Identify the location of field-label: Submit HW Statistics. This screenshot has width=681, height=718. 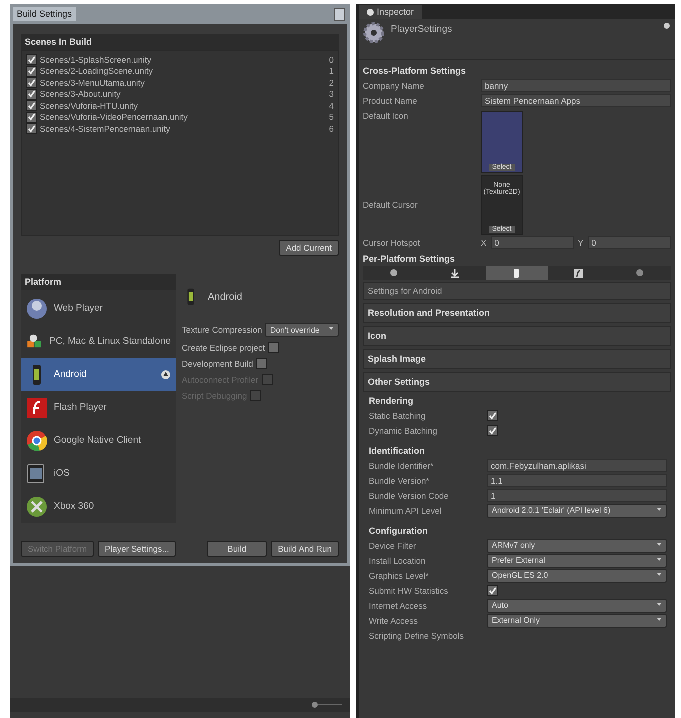
(409, 591).